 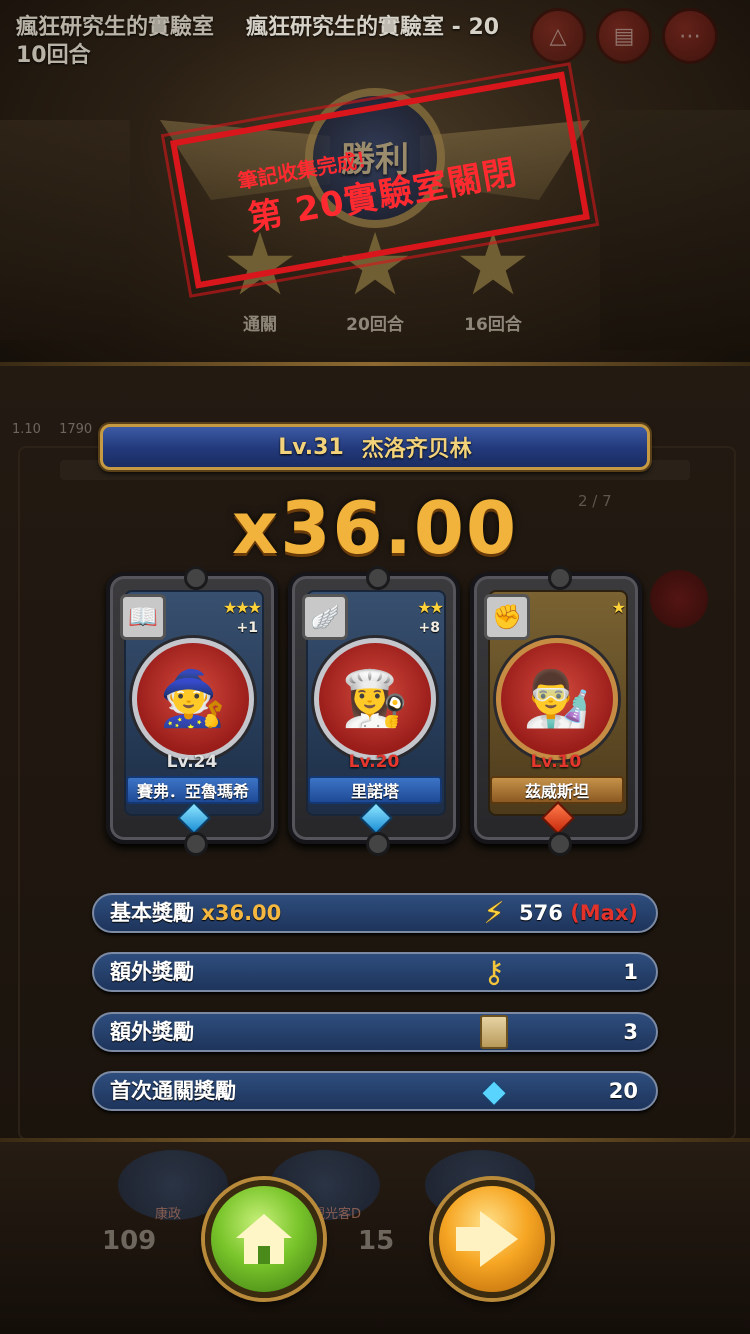 I want to click on reward-label: 基本獎勵 x36.00, so click(x=195, y=913).